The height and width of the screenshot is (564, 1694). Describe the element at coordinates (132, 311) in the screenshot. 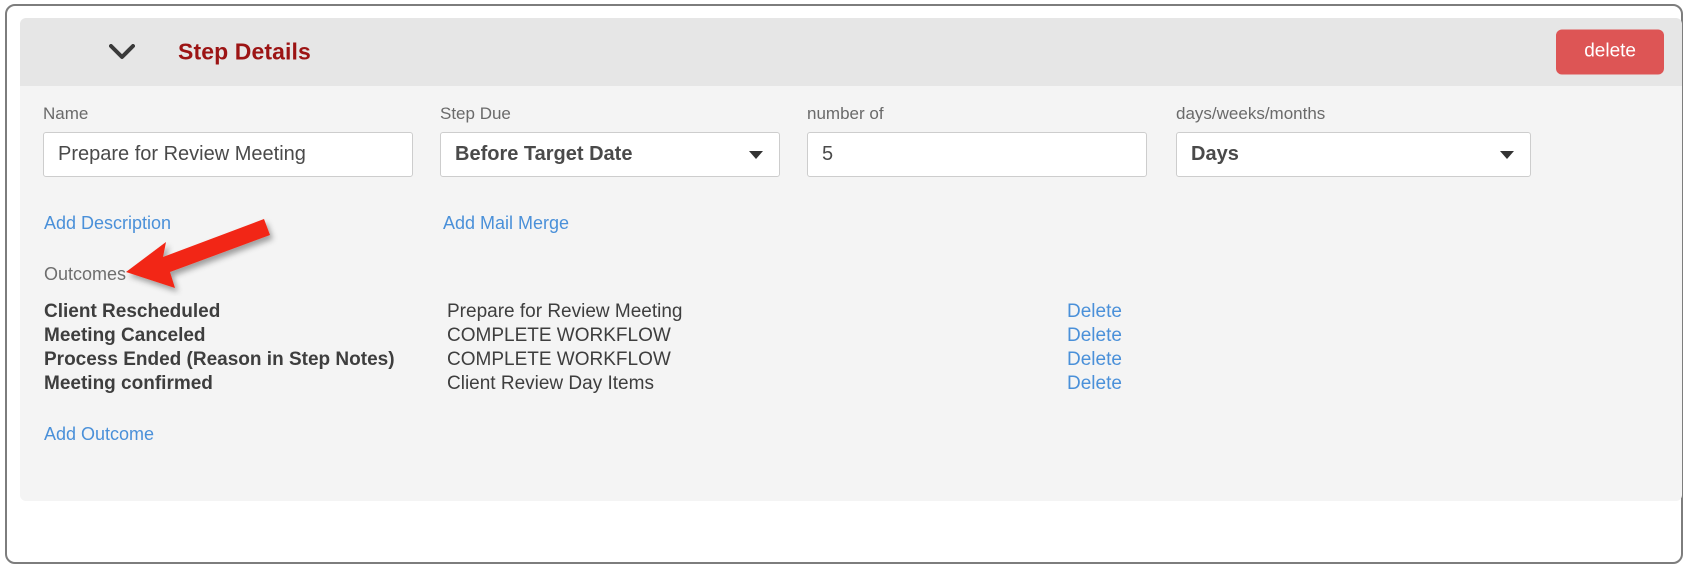

I see `outcome-name: Client Rescheduled` at that location.